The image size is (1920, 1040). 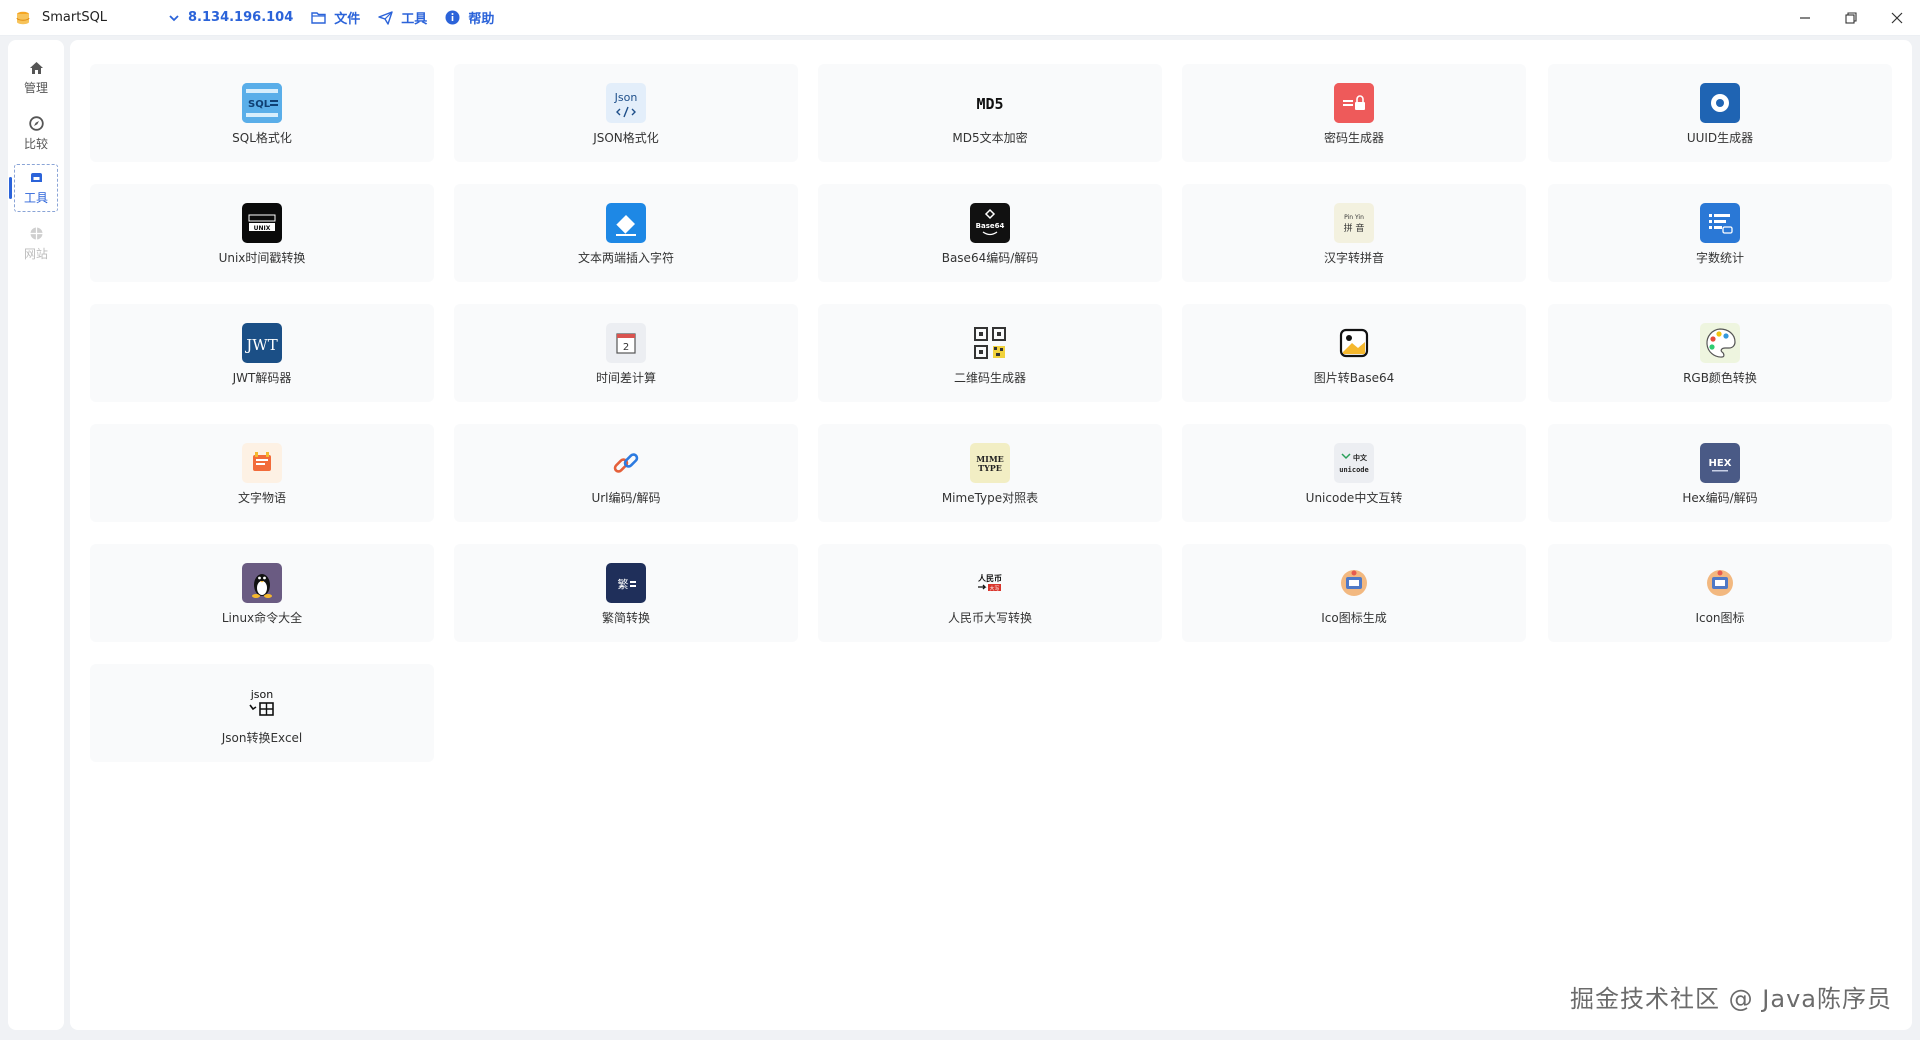 What do you see at coordinates (1731, 999) in the screenshot?
I see `watermark: 掘金技术社区 @ Java陈序员` at bounding box center [1731, 999].